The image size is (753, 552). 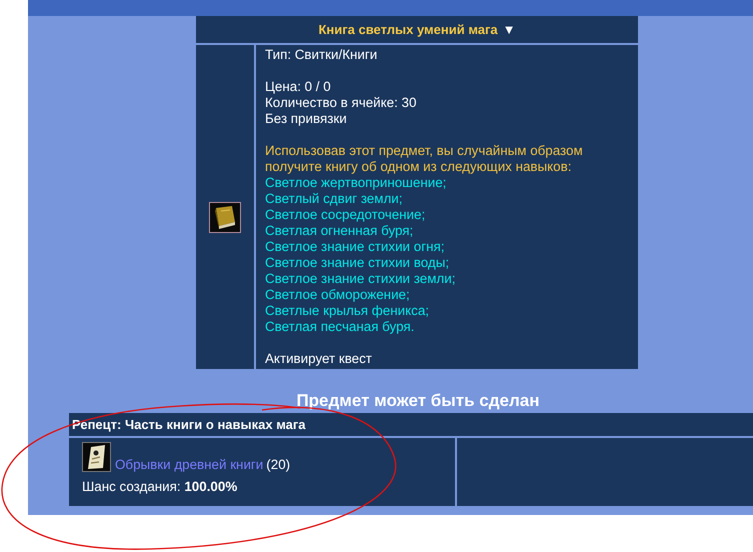 I want to click on book-icon, so click(x=225, y=217).